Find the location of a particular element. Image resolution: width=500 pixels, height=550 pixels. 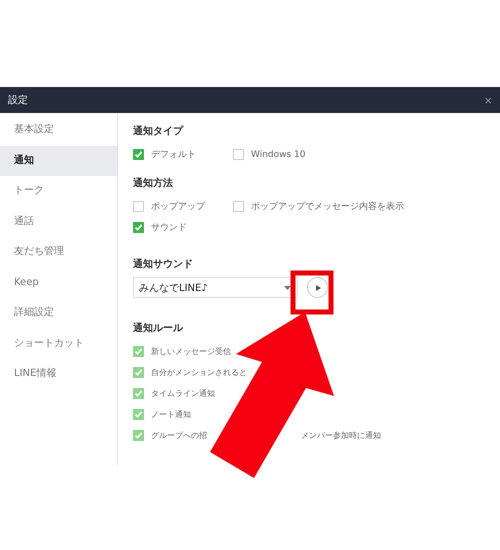

sound-dropdown: みんなでLINE♪ is located at coordinates (215, 287).